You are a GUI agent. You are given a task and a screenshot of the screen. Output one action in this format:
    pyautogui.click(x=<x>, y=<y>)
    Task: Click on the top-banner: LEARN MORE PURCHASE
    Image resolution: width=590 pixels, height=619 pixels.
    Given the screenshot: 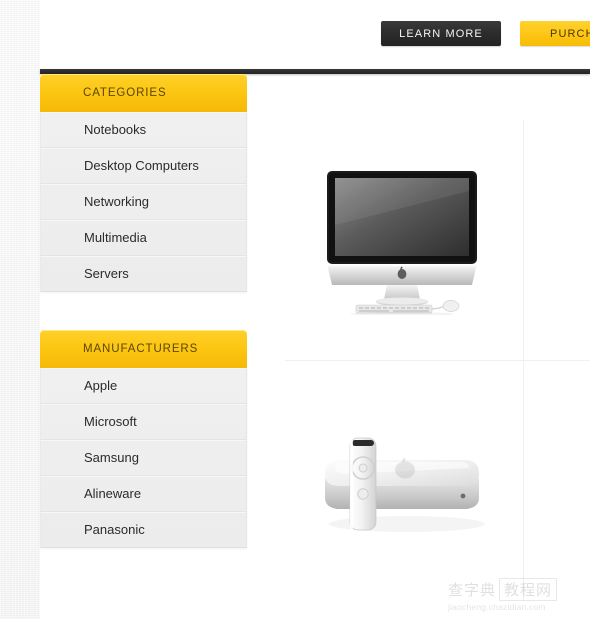 What is the action you would take?
    pyautogui.click(x=315, y=34)
    